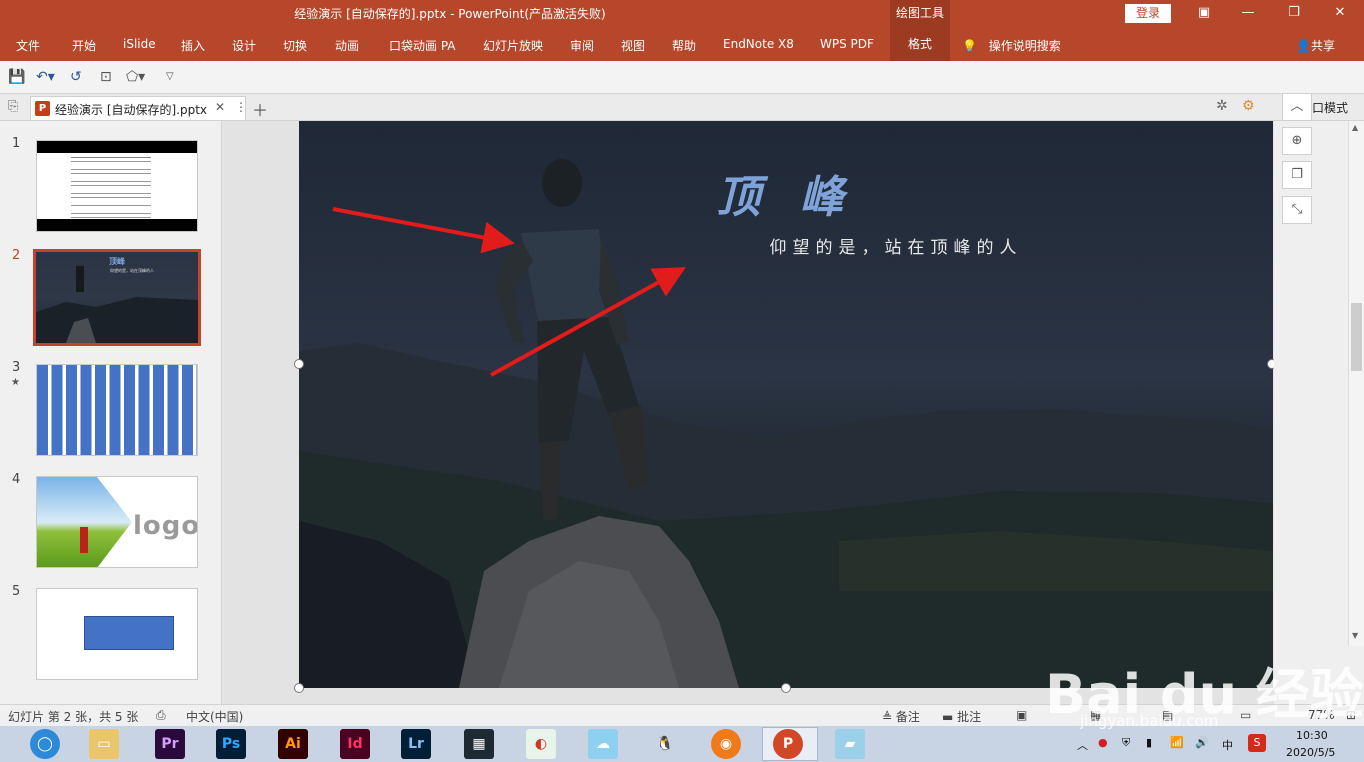  Describe the element at coordinates (1355, 635) in the screenshot. I see `scroll-down-icon: ▼` at that location.